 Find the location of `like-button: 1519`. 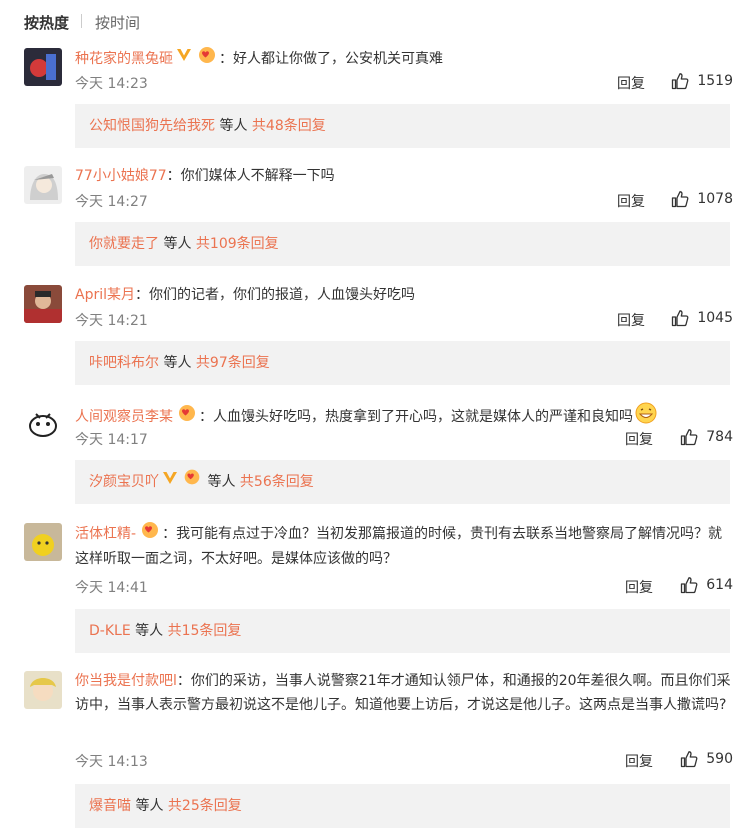

like-button: 1519 is located at coordinates (702, 81).